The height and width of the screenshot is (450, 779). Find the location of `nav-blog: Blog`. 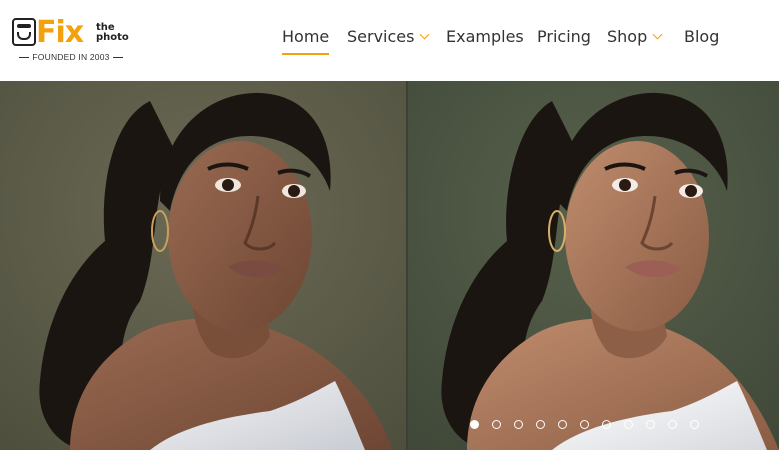

nav-blog: Blog is located at coordinates (701, 37).